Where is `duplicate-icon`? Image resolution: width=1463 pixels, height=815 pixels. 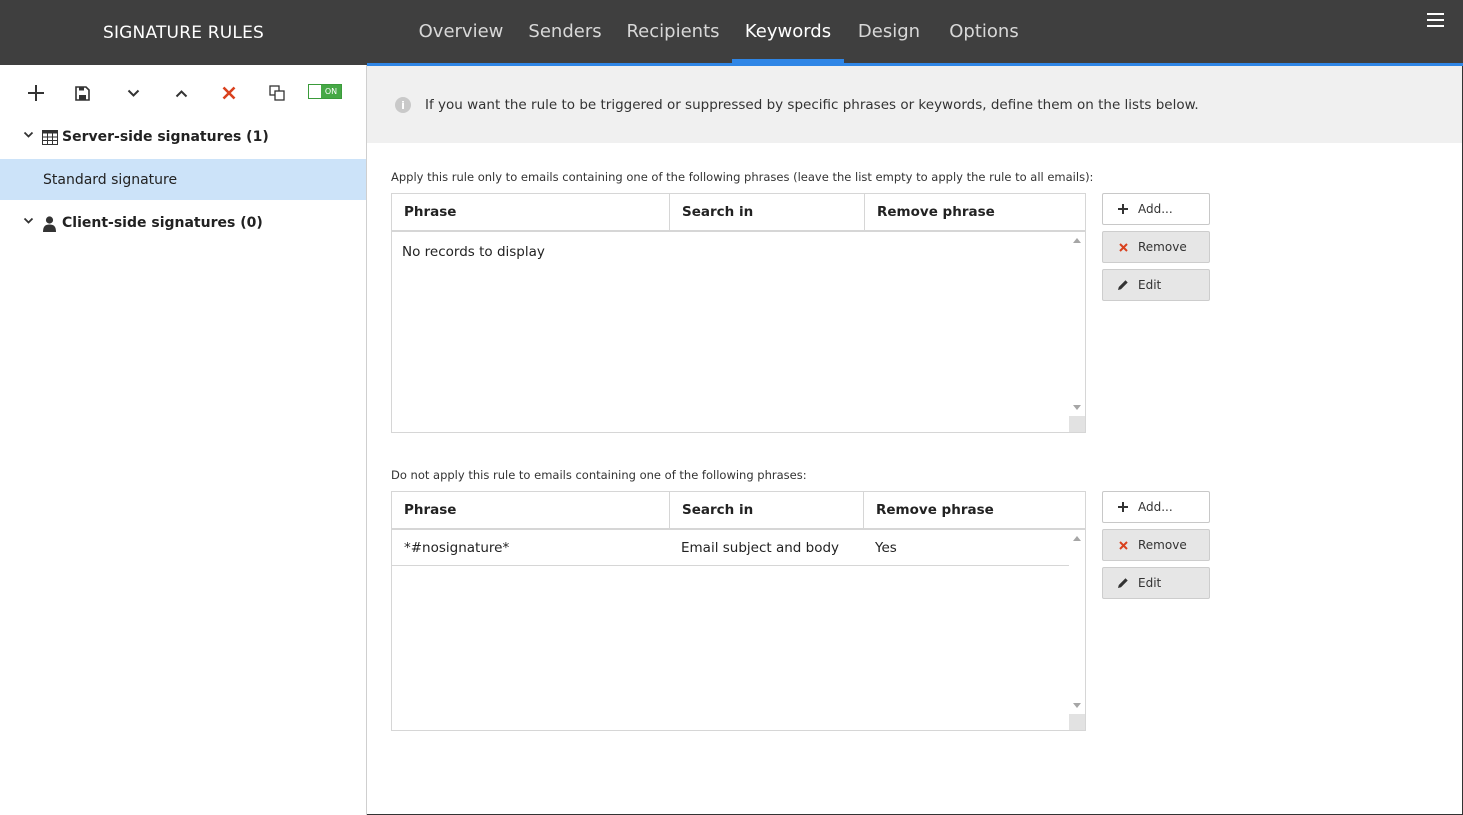 duplicate-icon is located at coordinates (277, 93).